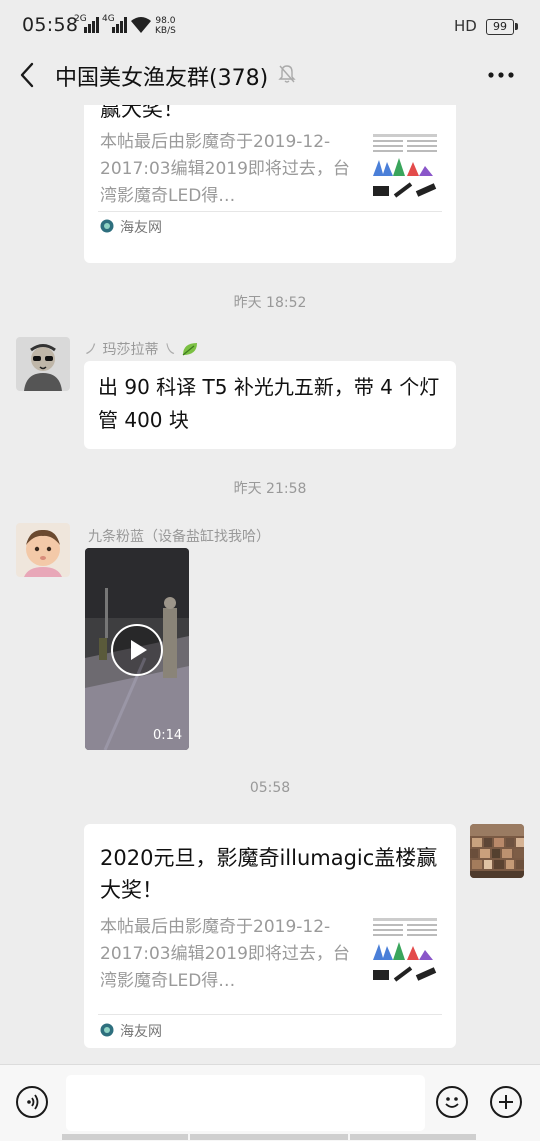  I want to click on more-functions-button, so click(506, 1102).